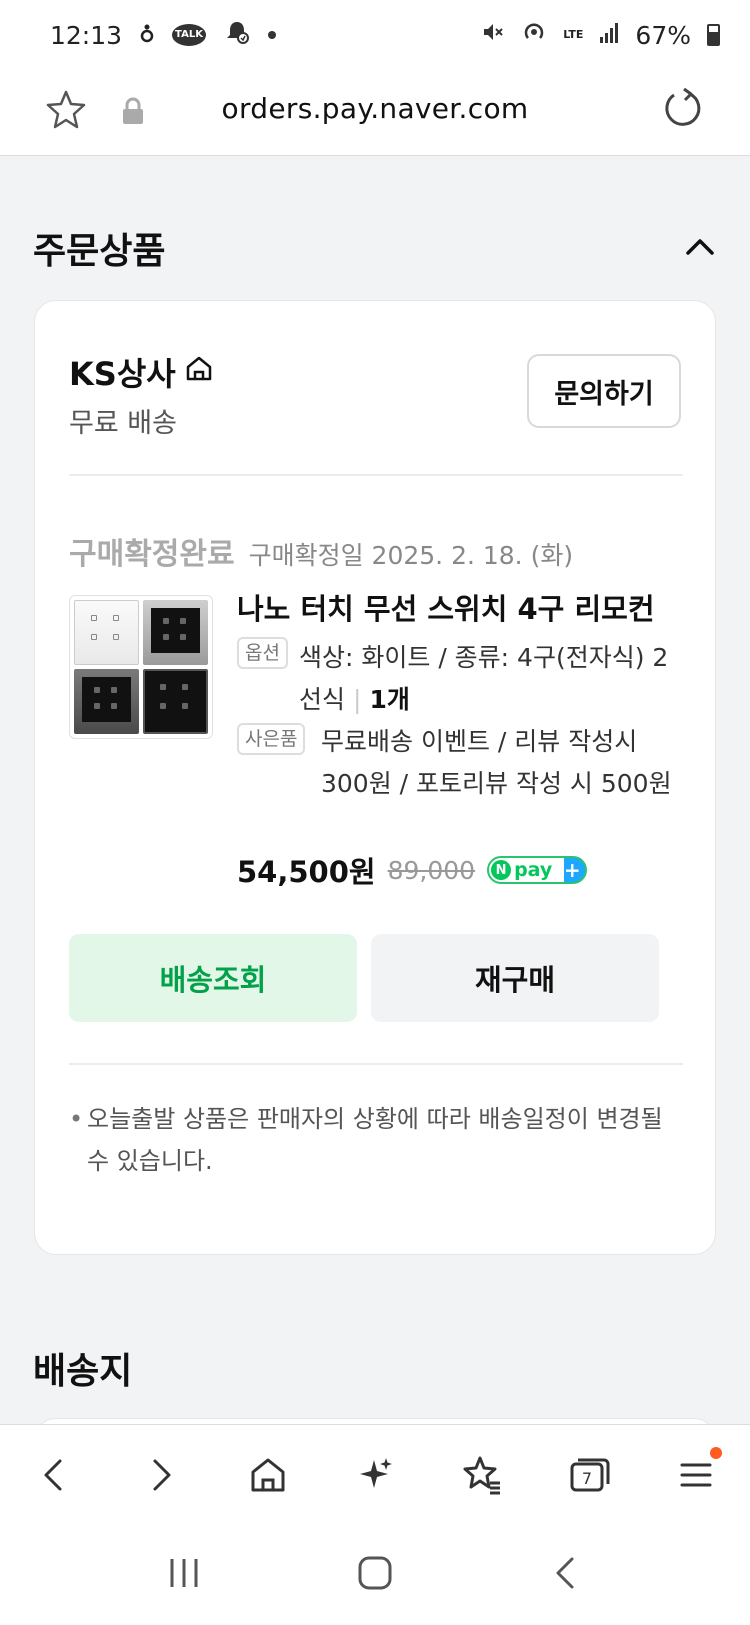 The image size is (750, 1625). I want to click on shipping-notice: 오늘출발 상품은 판매자의 상황에 따라 배송일정이 변경될 수 있습니다., so click(376, 1140).